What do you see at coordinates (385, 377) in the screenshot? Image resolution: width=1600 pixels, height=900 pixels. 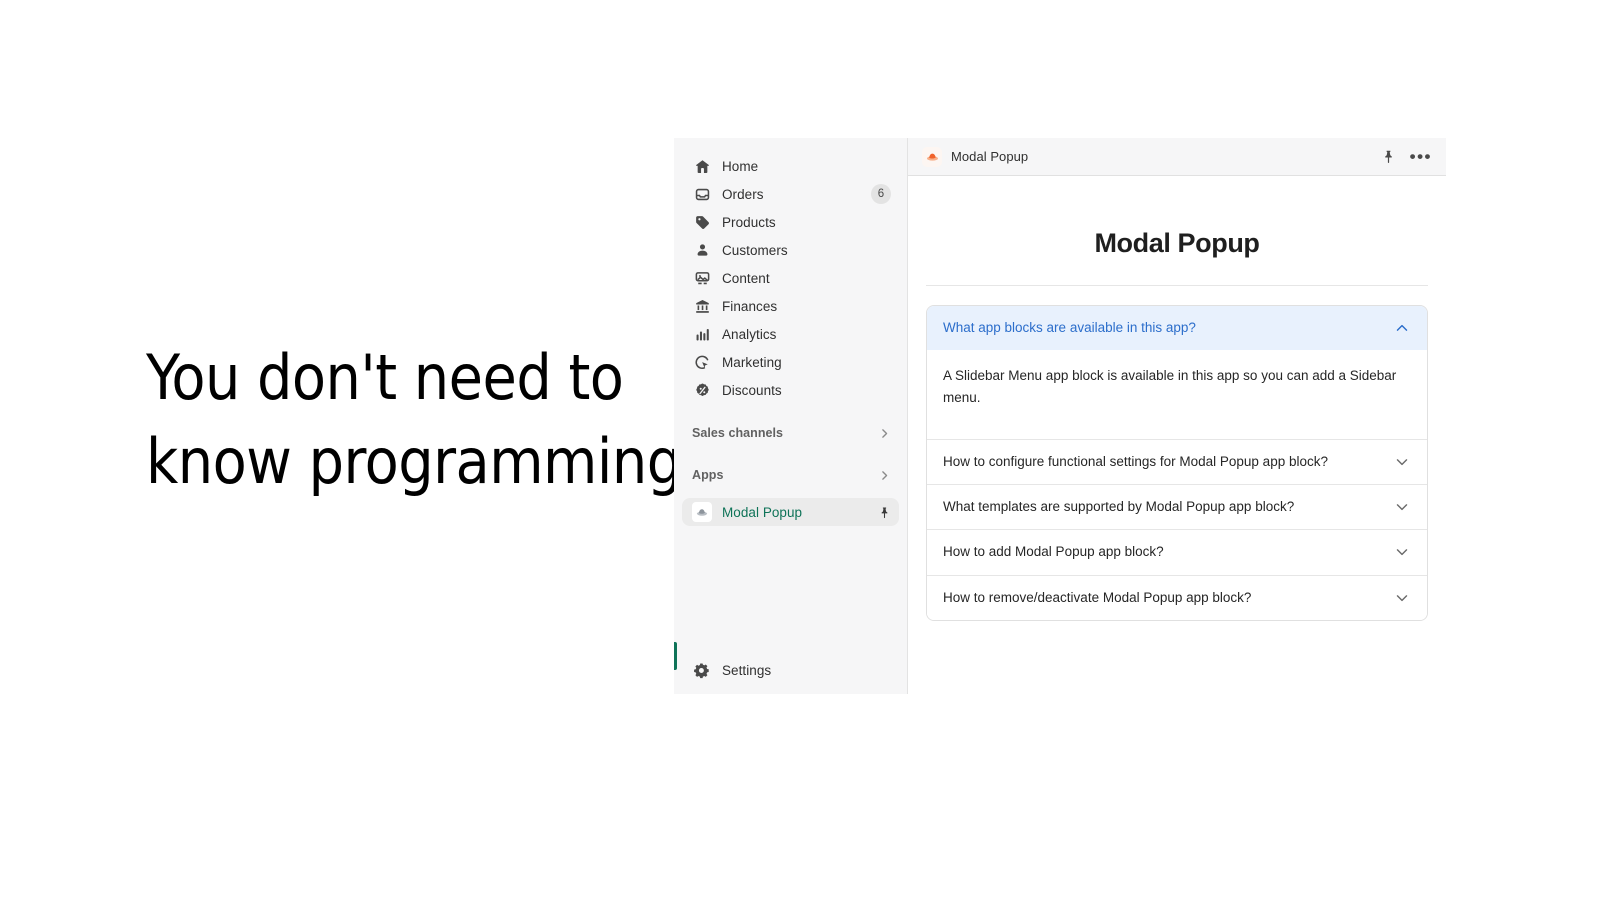 I see `headline-line-1: You don't need to` at bounding box center [385, 377].